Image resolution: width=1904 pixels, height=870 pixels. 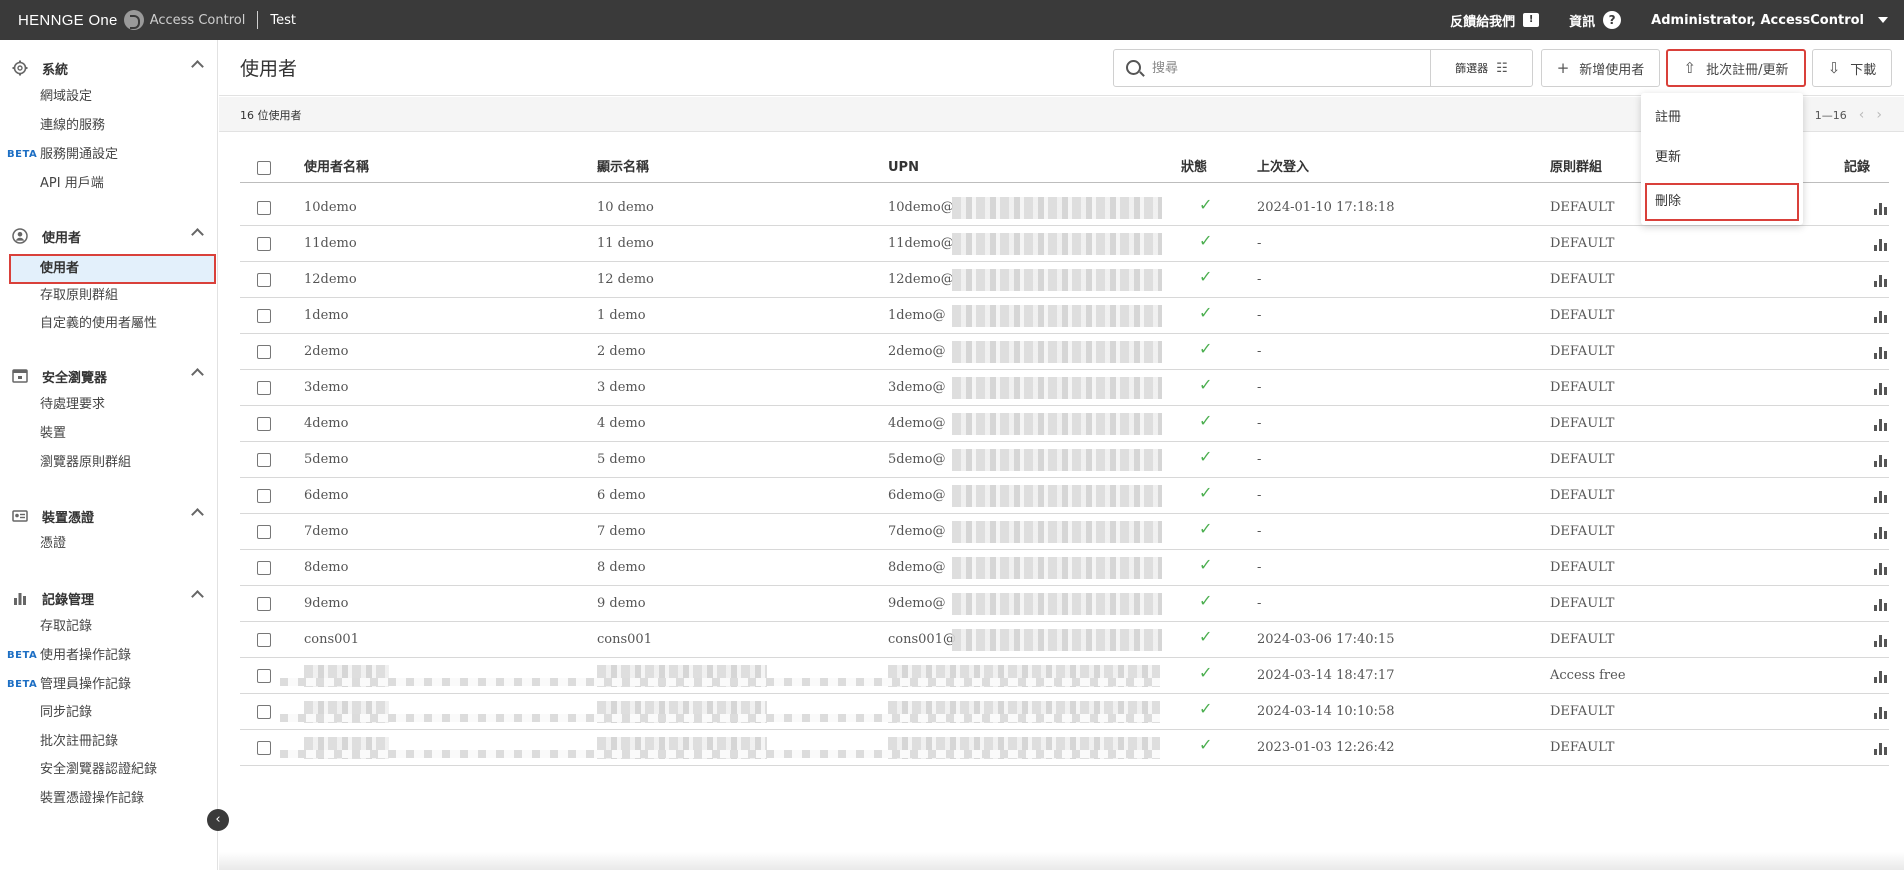 I want to click on sidebar-item-bulk-registration-logs: 批次註冊記錄, so click(x=79, y=742).